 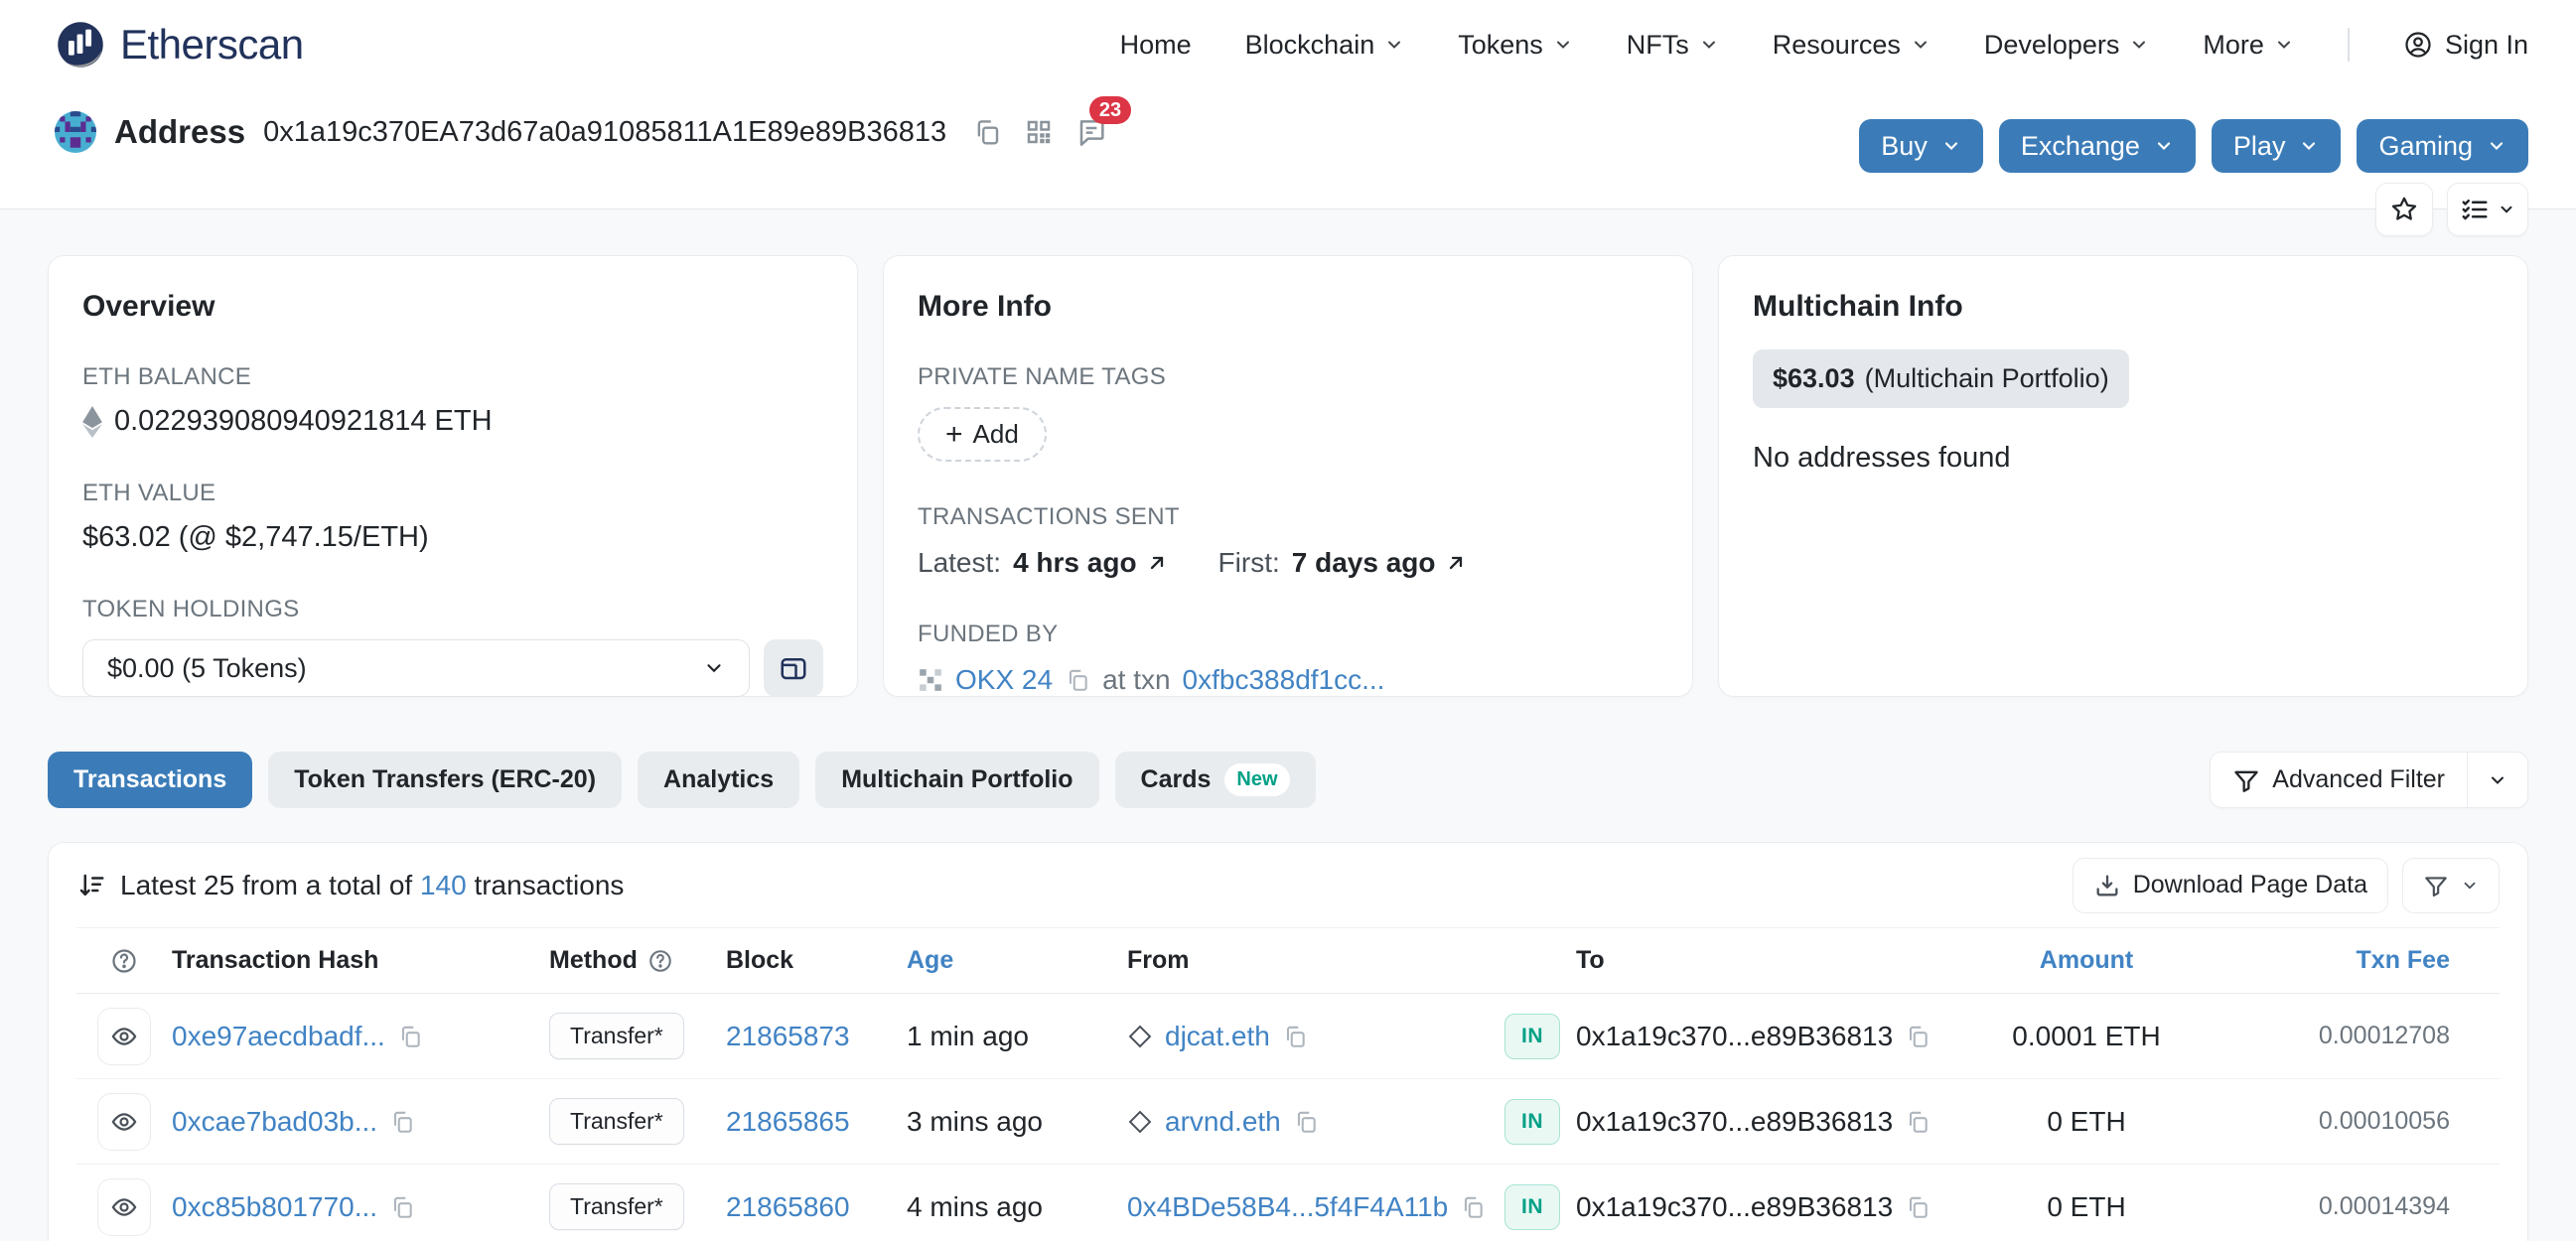 I want to click on exchange-button: Exchange, so click(x=2097, y=146).